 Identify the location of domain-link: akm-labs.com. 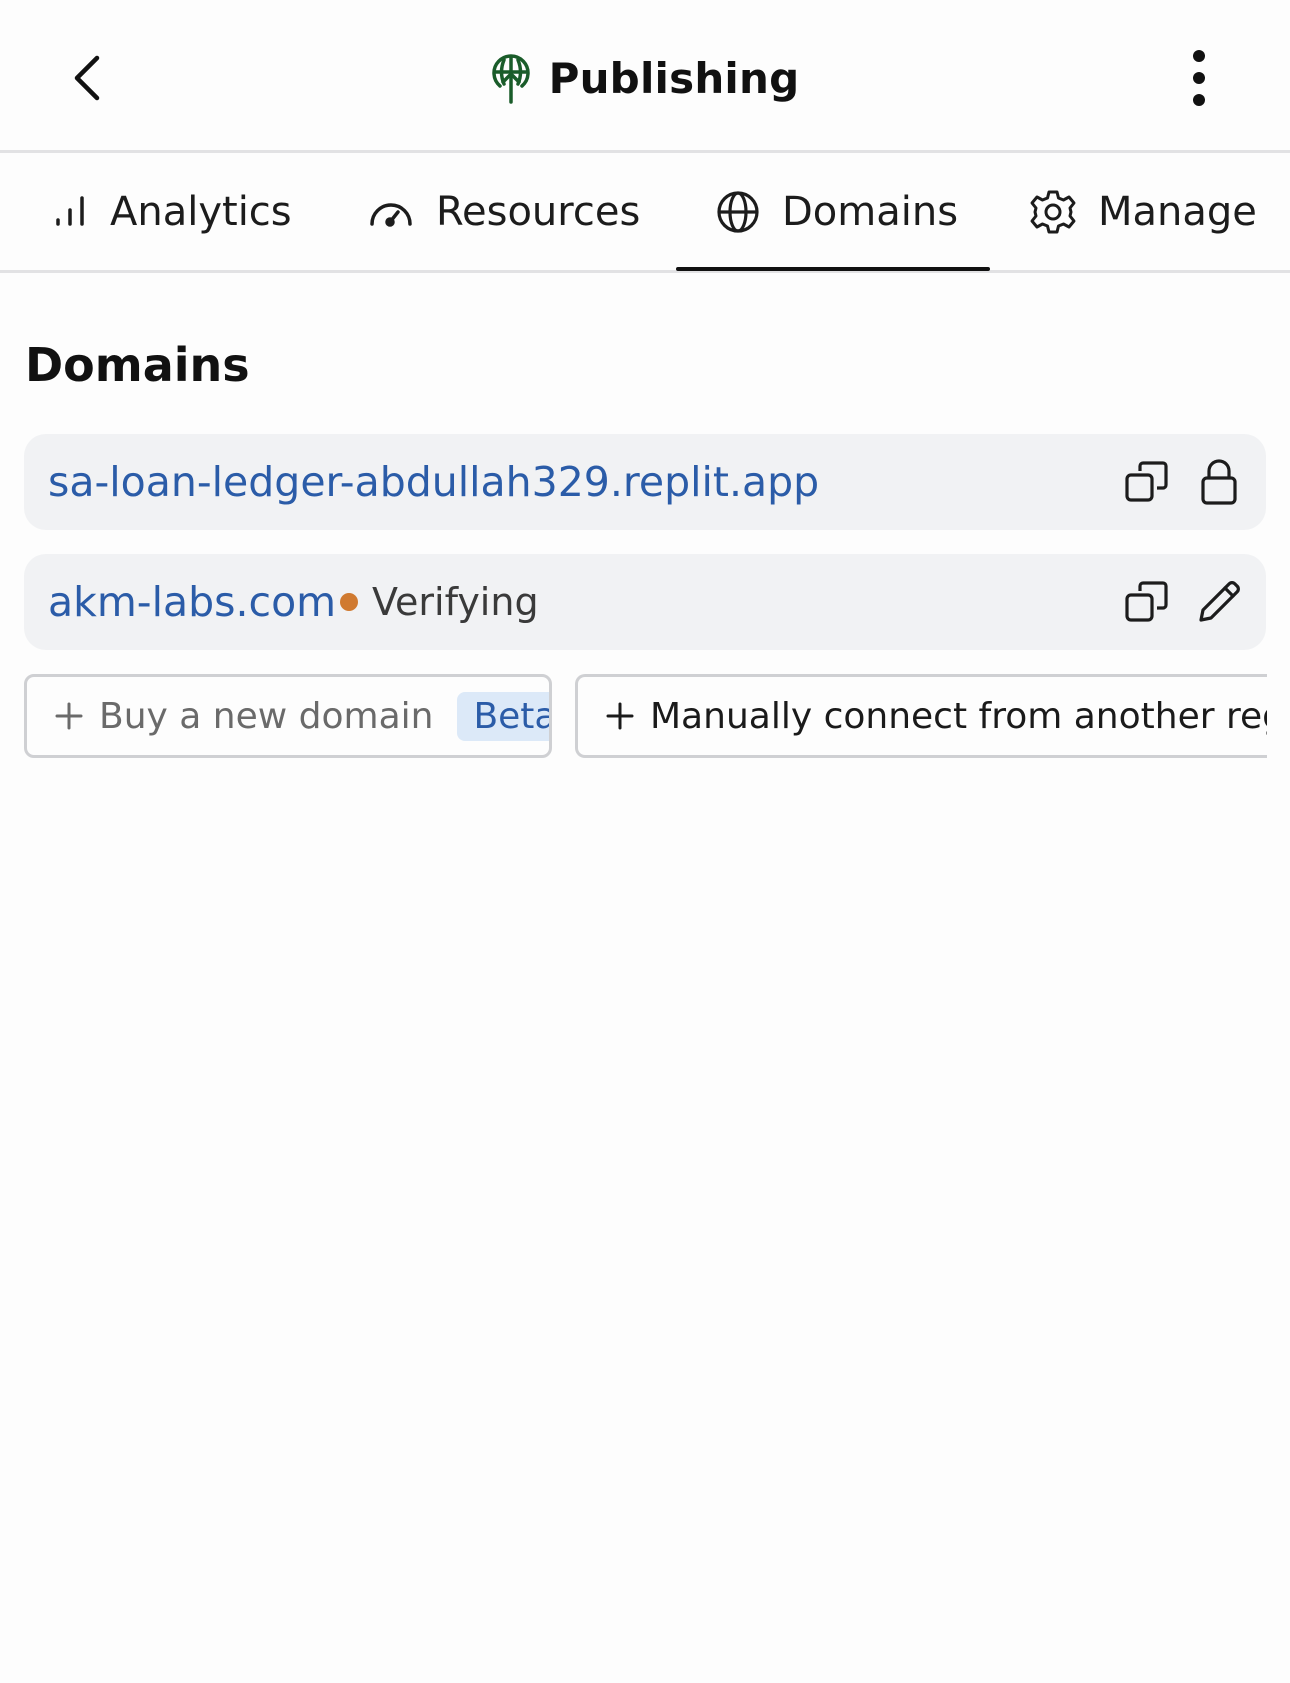
(192, 602).